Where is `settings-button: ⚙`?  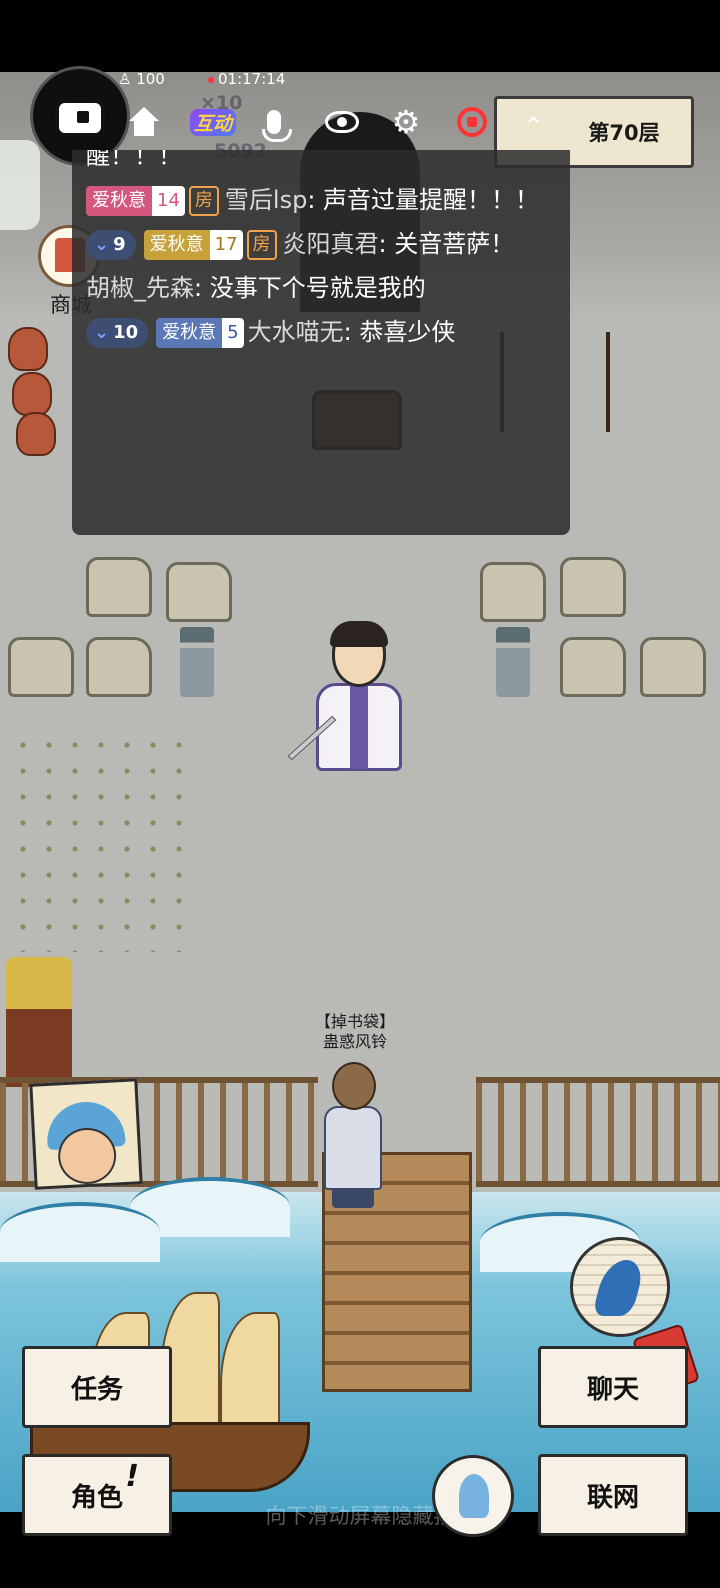
settings-button: ⚙ is located at coordinates (406, 122).